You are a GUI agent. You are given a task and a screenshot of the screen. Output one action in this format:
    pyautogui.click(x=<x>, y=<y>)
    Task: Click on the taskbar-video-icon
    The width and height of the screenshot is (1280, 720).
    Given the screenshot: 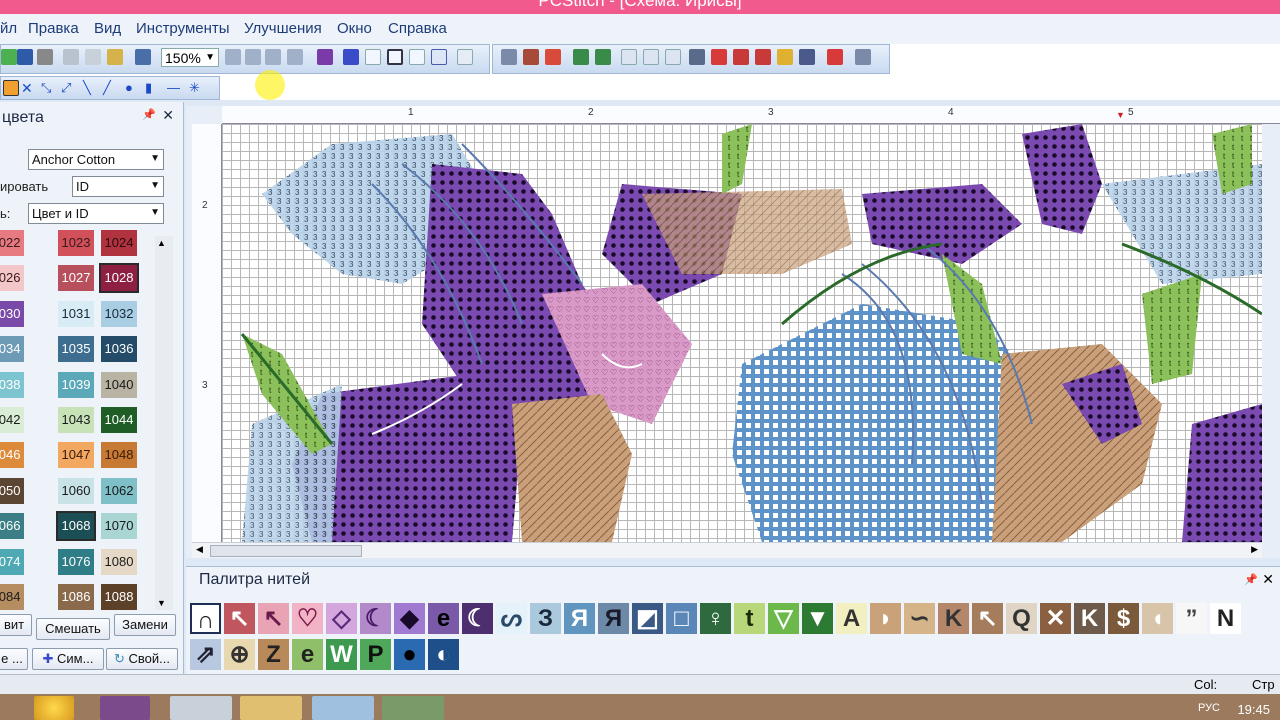 What is the action you would take?
    pyautogui.click(x=413, y=708)
    